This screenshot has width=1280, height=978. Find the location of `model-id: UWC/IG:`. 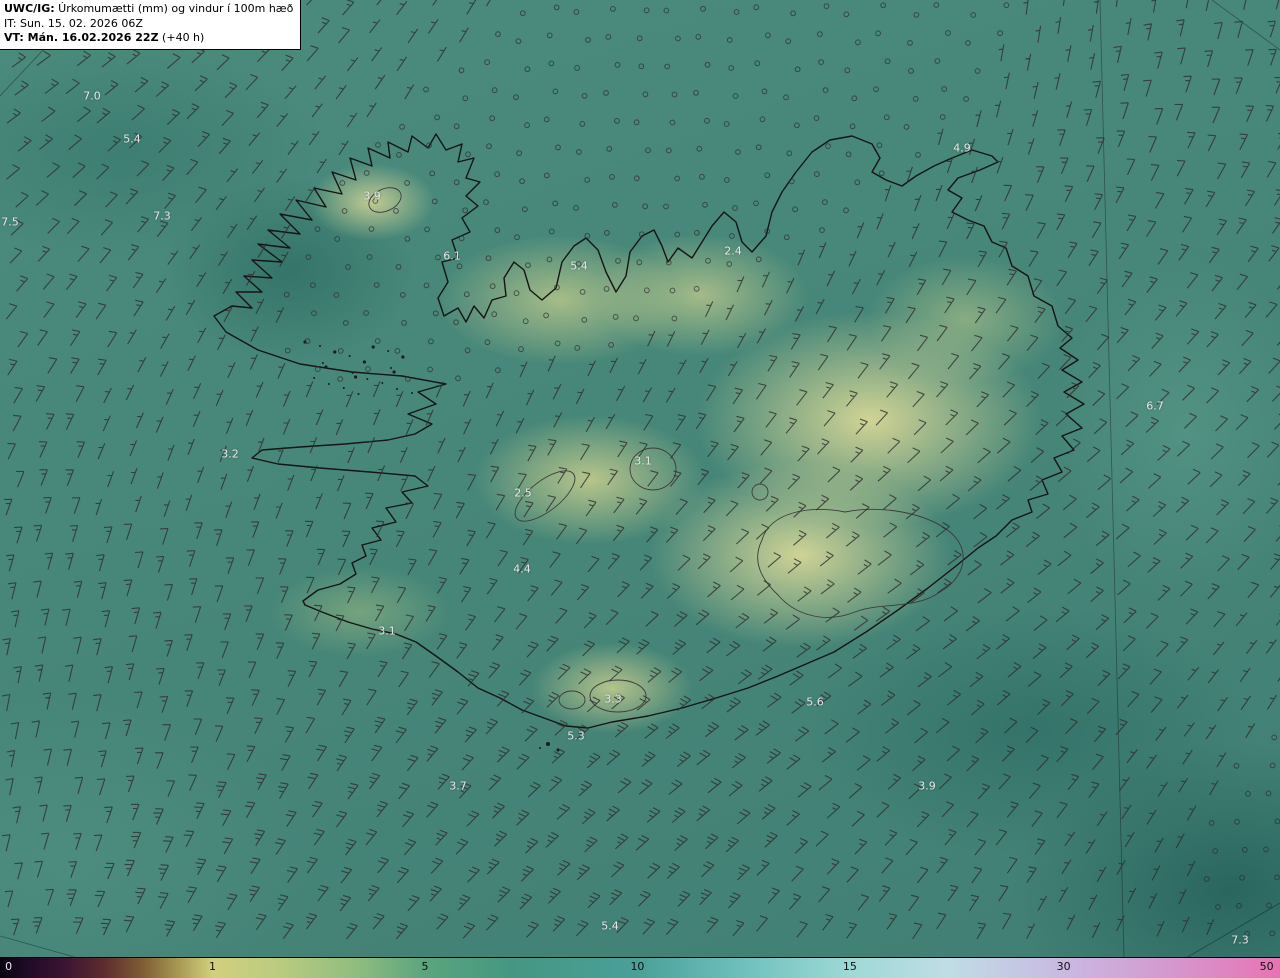

model-id: UWC/IG: is located at coordinates (29, 8).